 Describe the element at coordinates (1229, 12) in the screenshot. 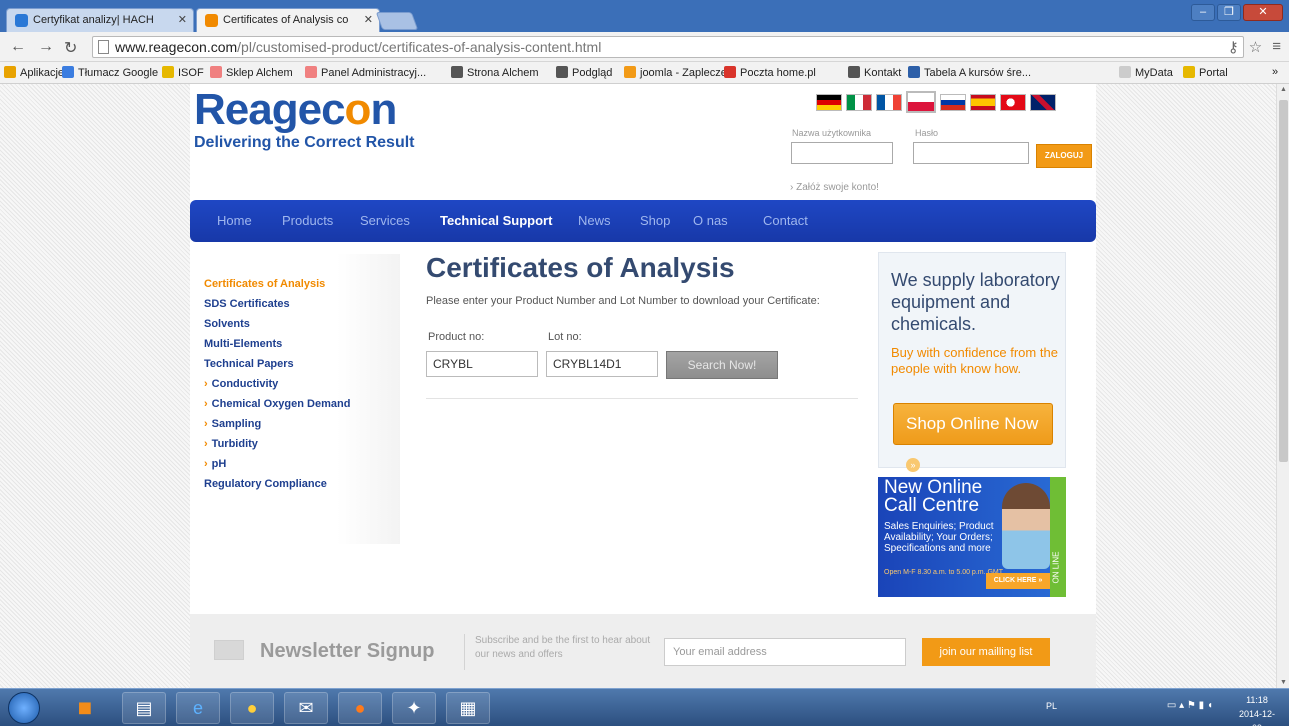

I see `maximize-icon: ❐` at that location.